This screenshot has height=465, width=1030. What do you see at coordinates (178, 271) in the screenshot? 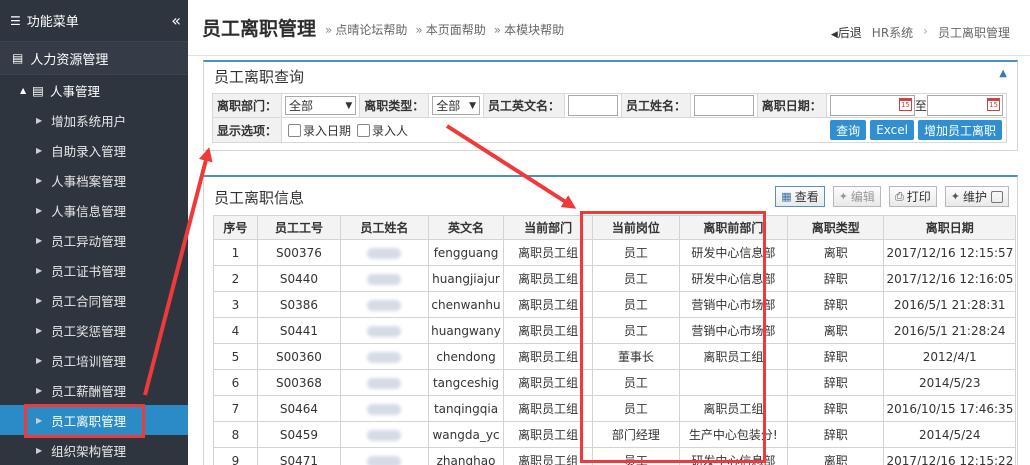
I see `arrow-sidebar-to-query` at bounding box center [178, 271].